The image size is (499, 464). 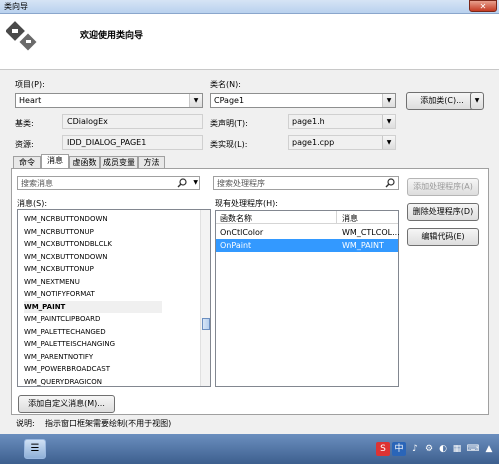 I want to click on tab-messages: 消息, so click(x=55, y=161).